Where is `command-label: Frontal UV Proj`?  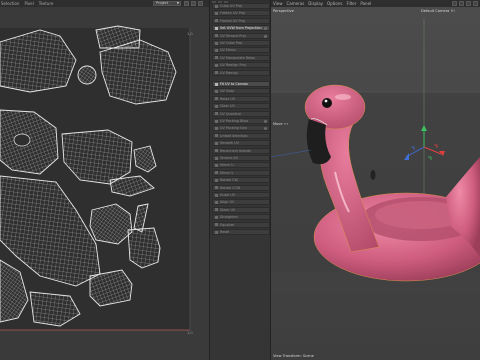
command-label: Frontal UV Proj is located at coordinates (232, 20).